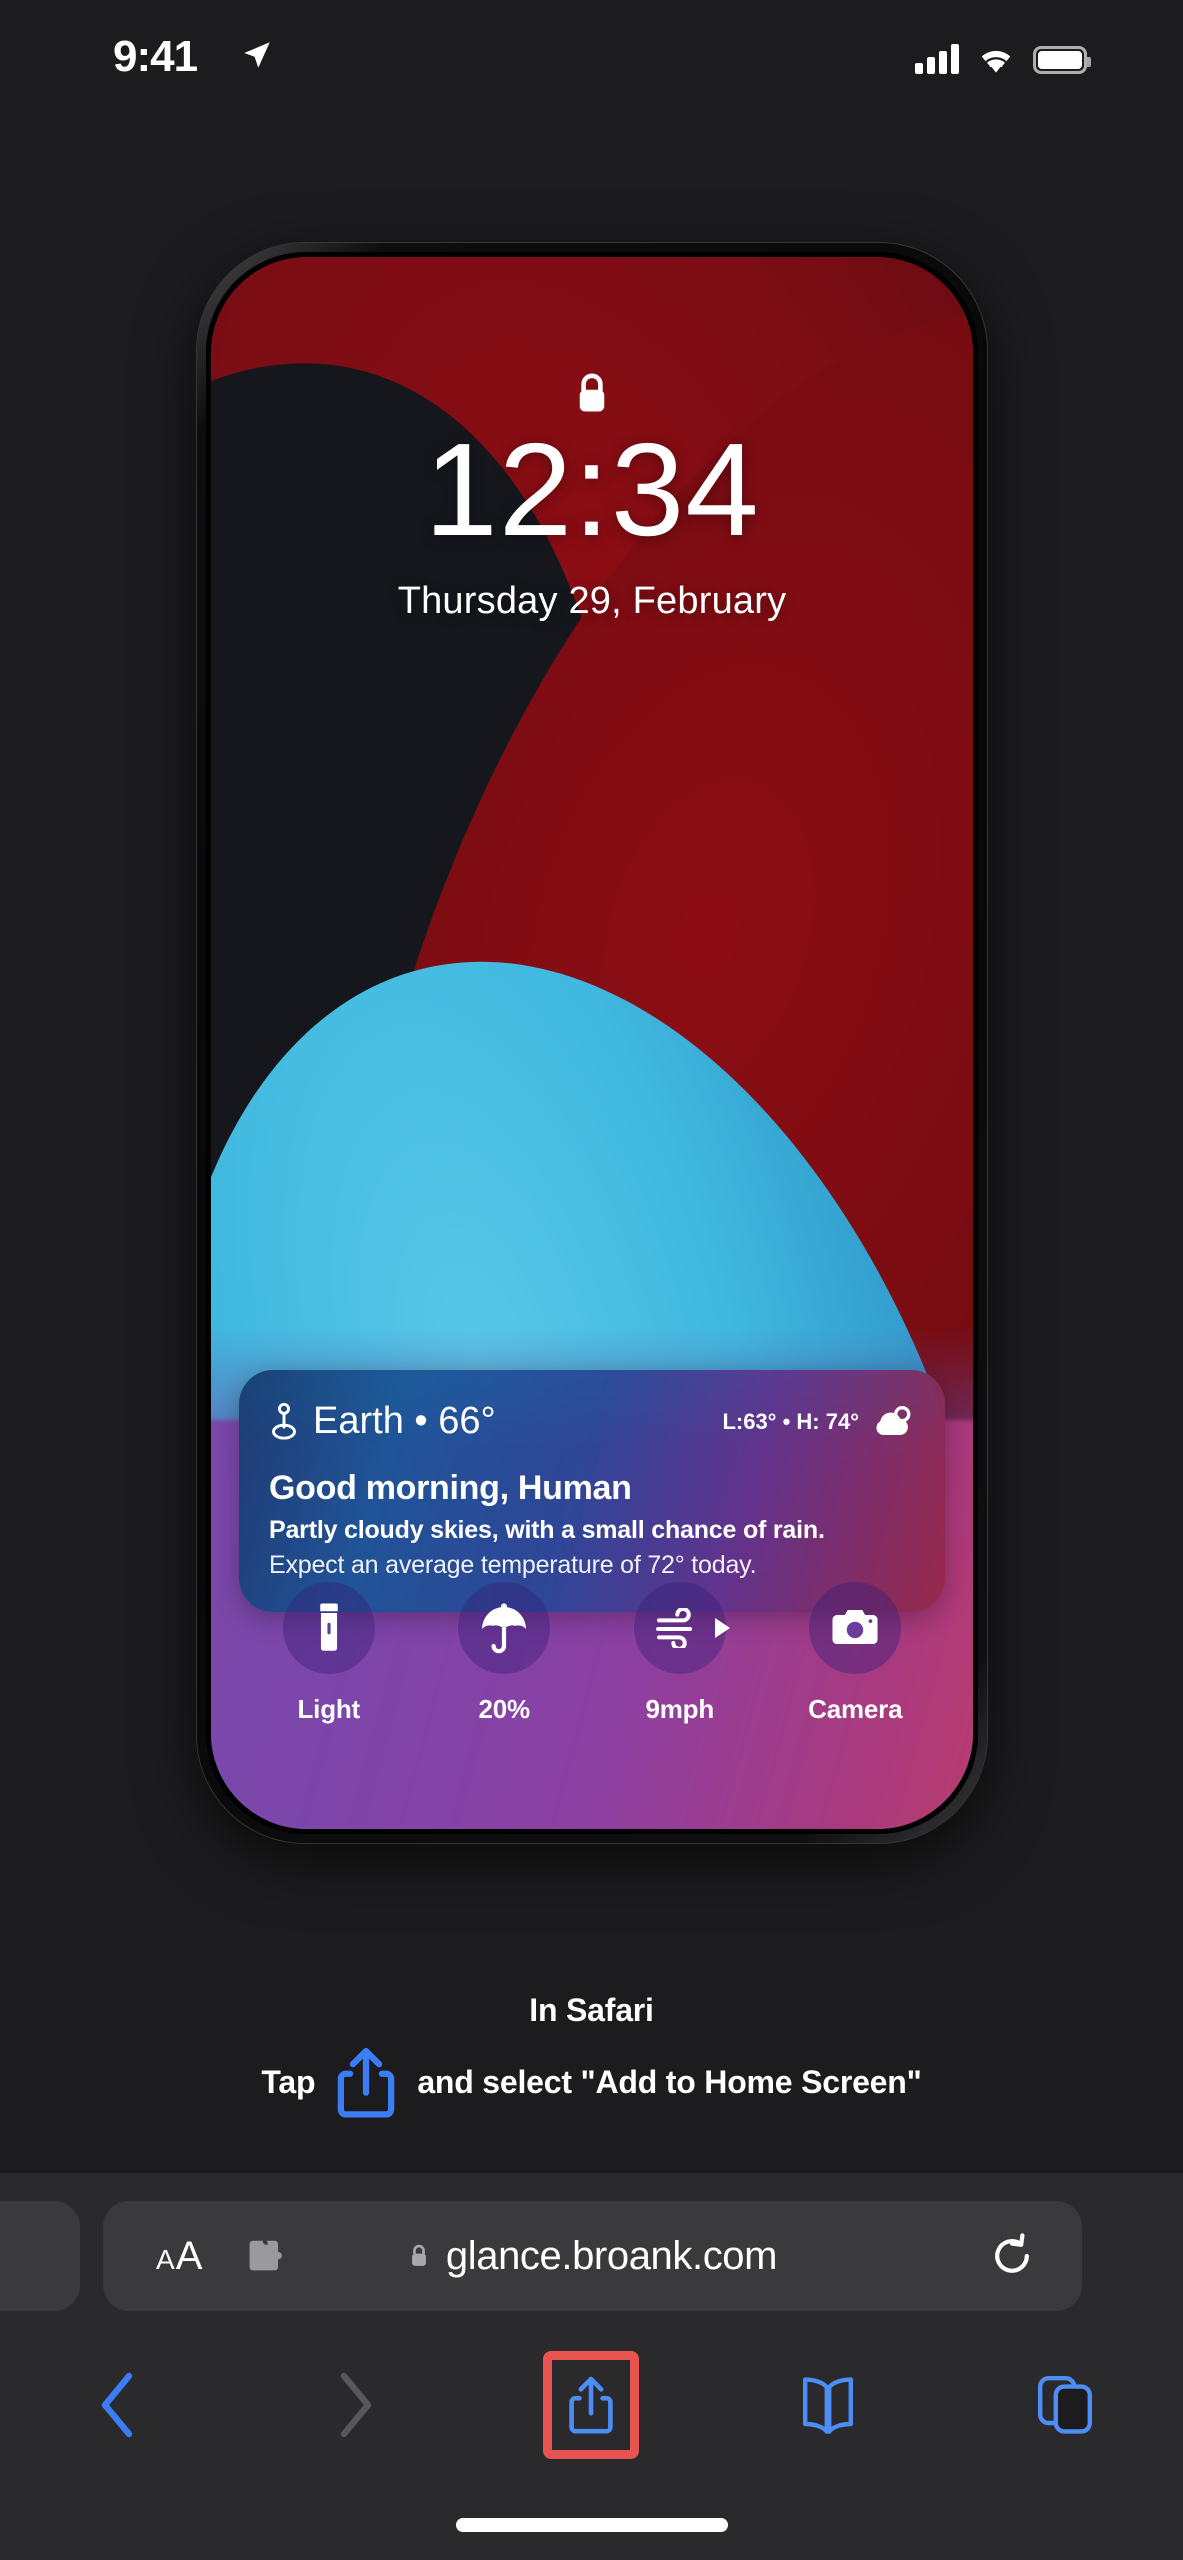 The width and height of the screenshot is (1183, 2560). I want to click on quick-actions-row: Light 20% 9mph Camera, so click(592, 1653).